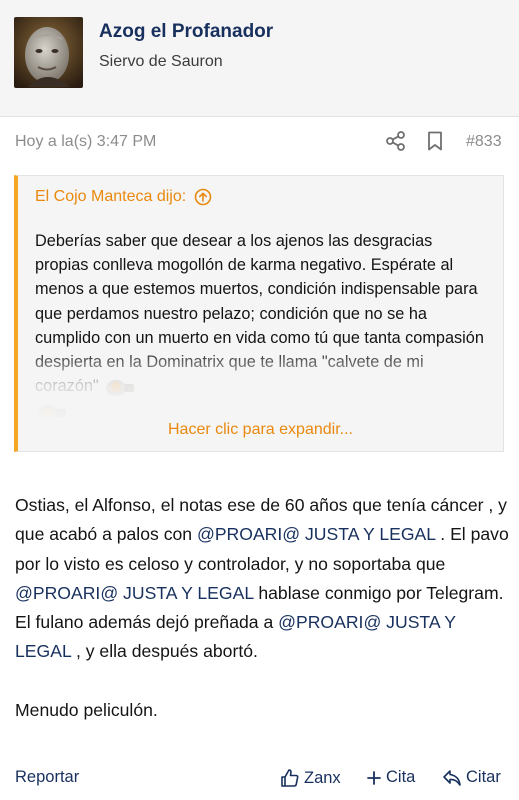  I want to click on arrow-up-circle-icon, so click(203, 197).